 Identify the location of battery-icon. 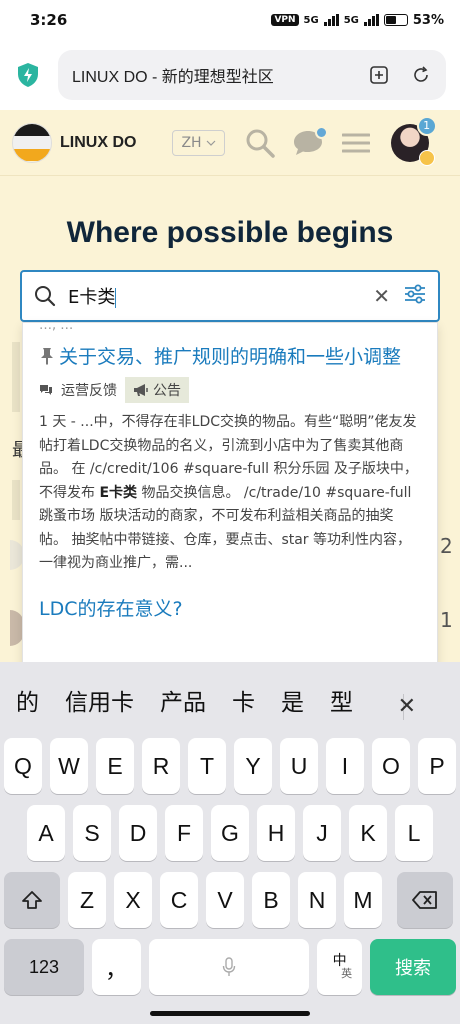
(395, 20).